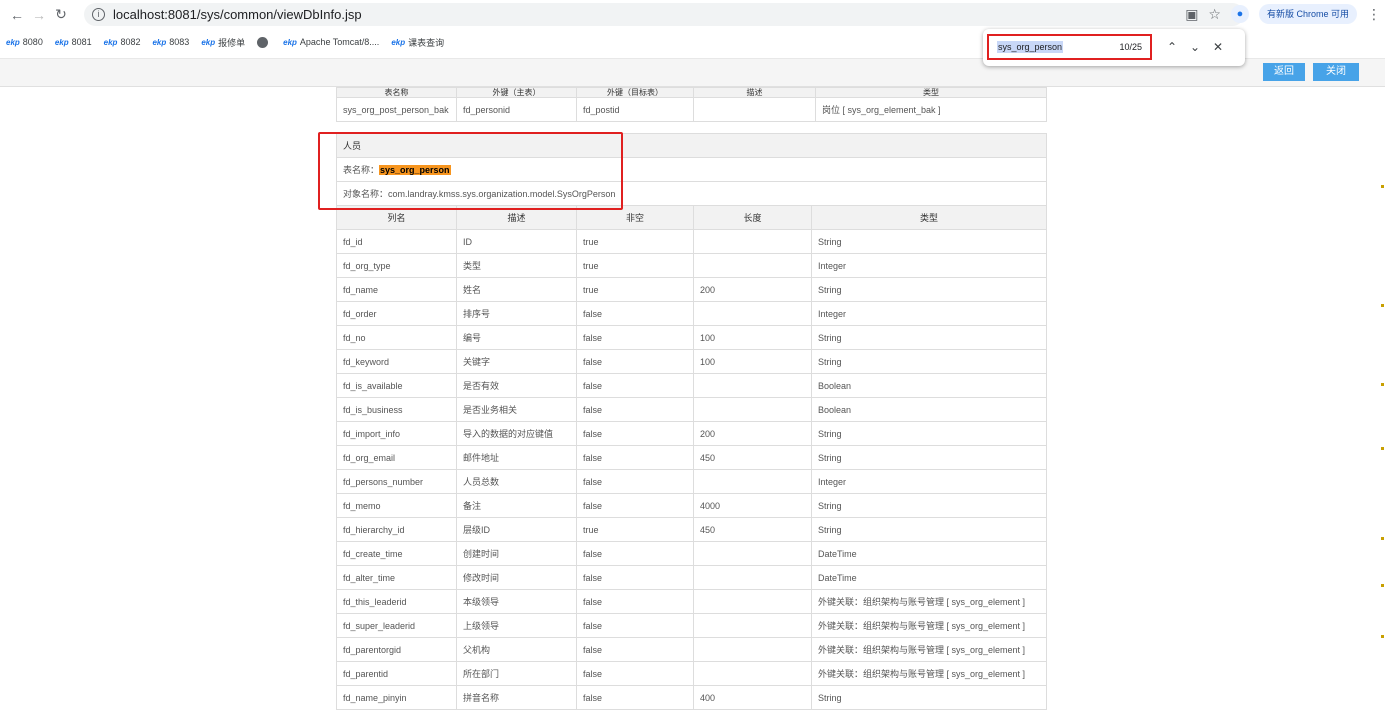  I want to click on forward-arrow-icon: →, so click(39, 15).